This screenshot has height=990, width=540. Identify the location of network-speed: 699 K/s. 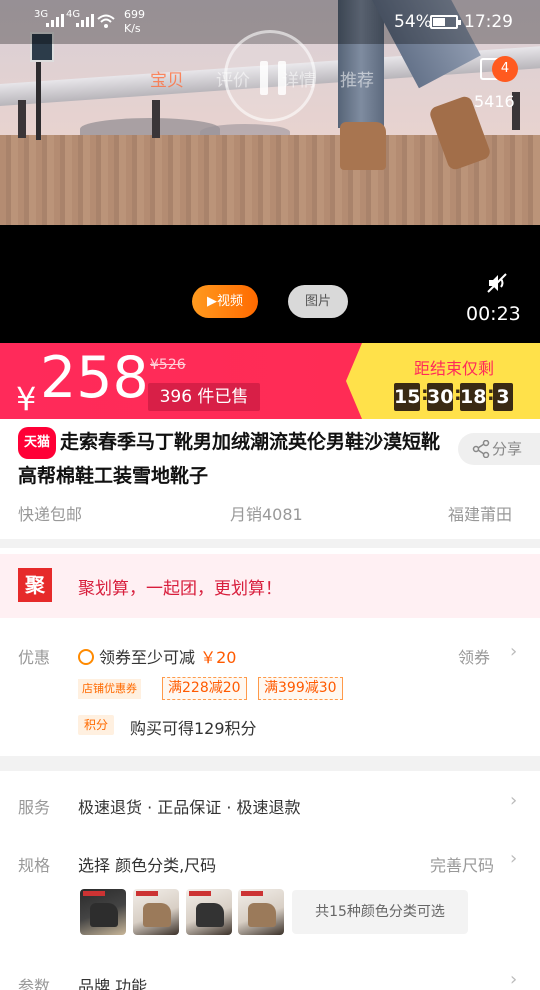
(134, 21).